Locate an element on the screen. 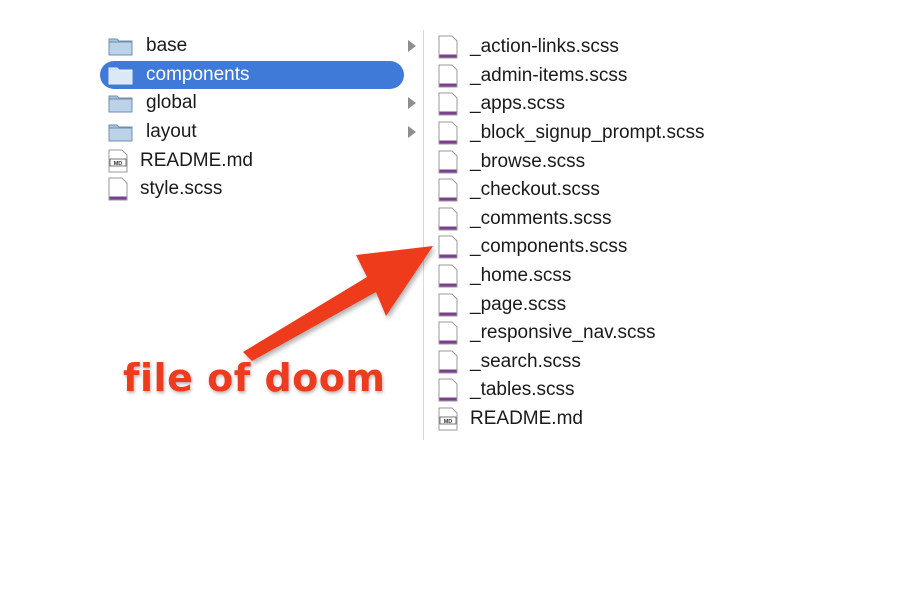  folder-row-layout: layout is located at coordinates (262, 132).